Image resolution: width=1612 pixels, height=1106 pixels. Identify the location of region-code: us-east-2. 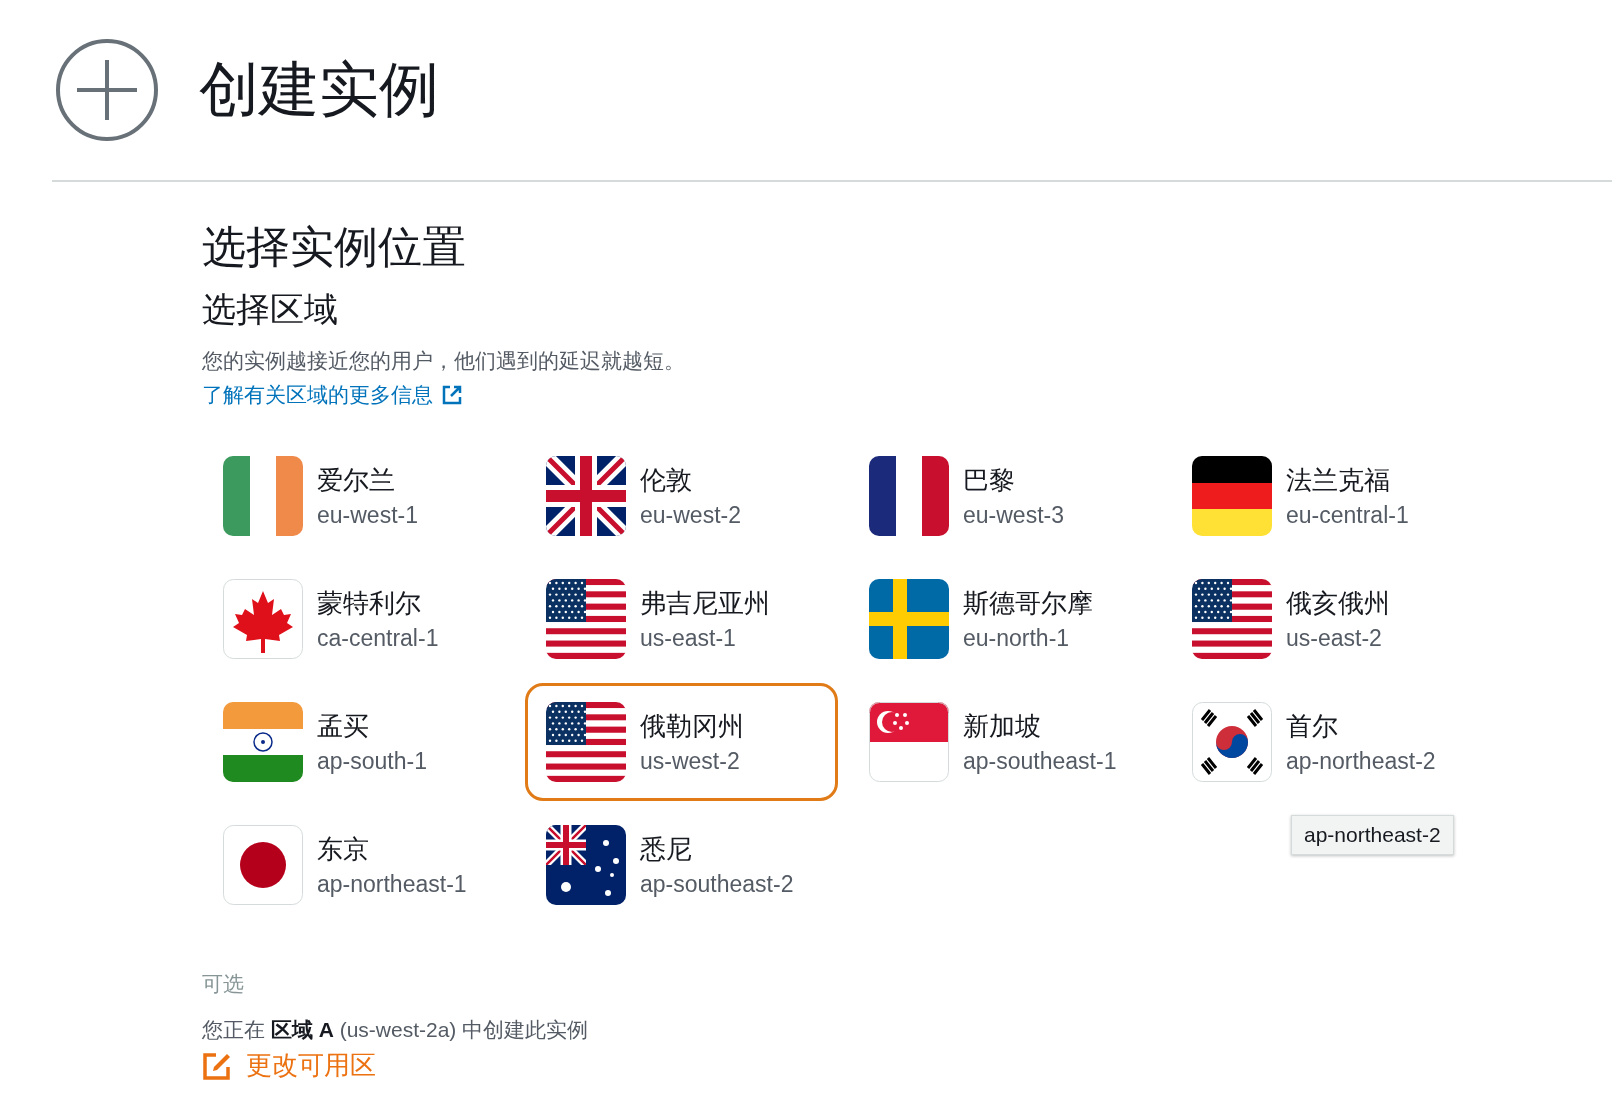
(1334, 638).